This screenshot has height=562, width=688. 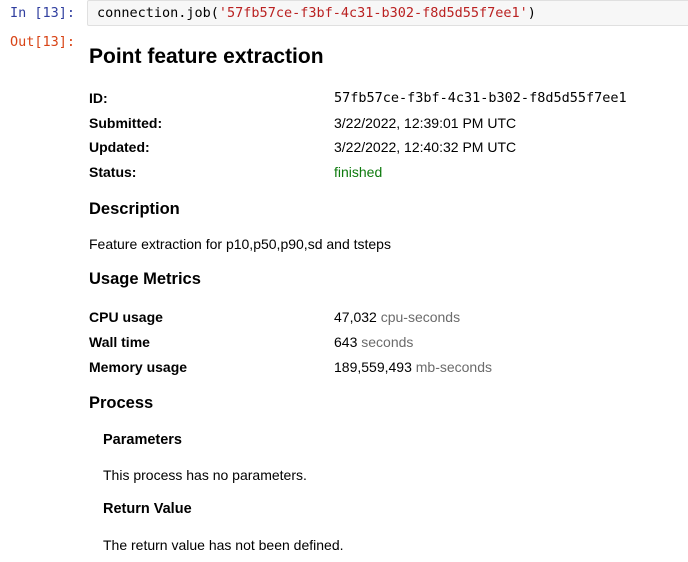 What do you see at coordinates (119, 342) in the screenshot?
I see `usage-label-wall-time: Wall time` at bounding box center [119, 342].